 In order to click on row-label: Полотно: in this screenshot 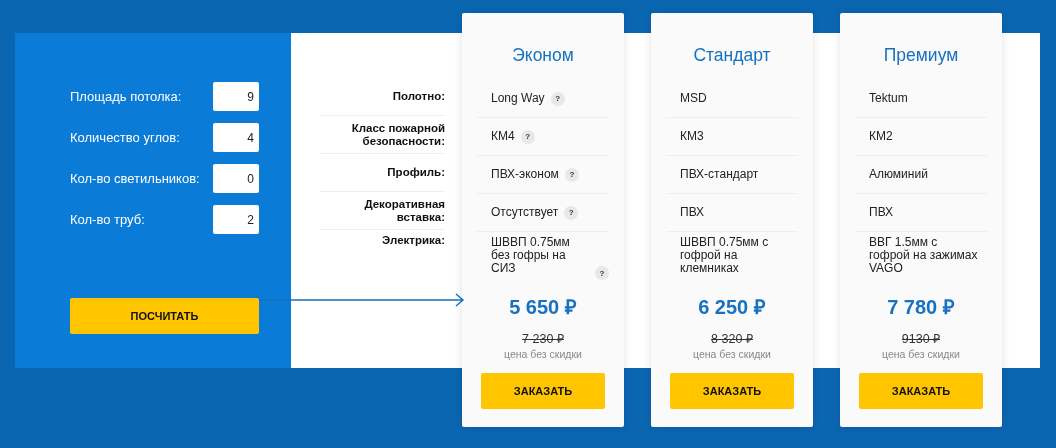, I will do `click(418, 96)`.